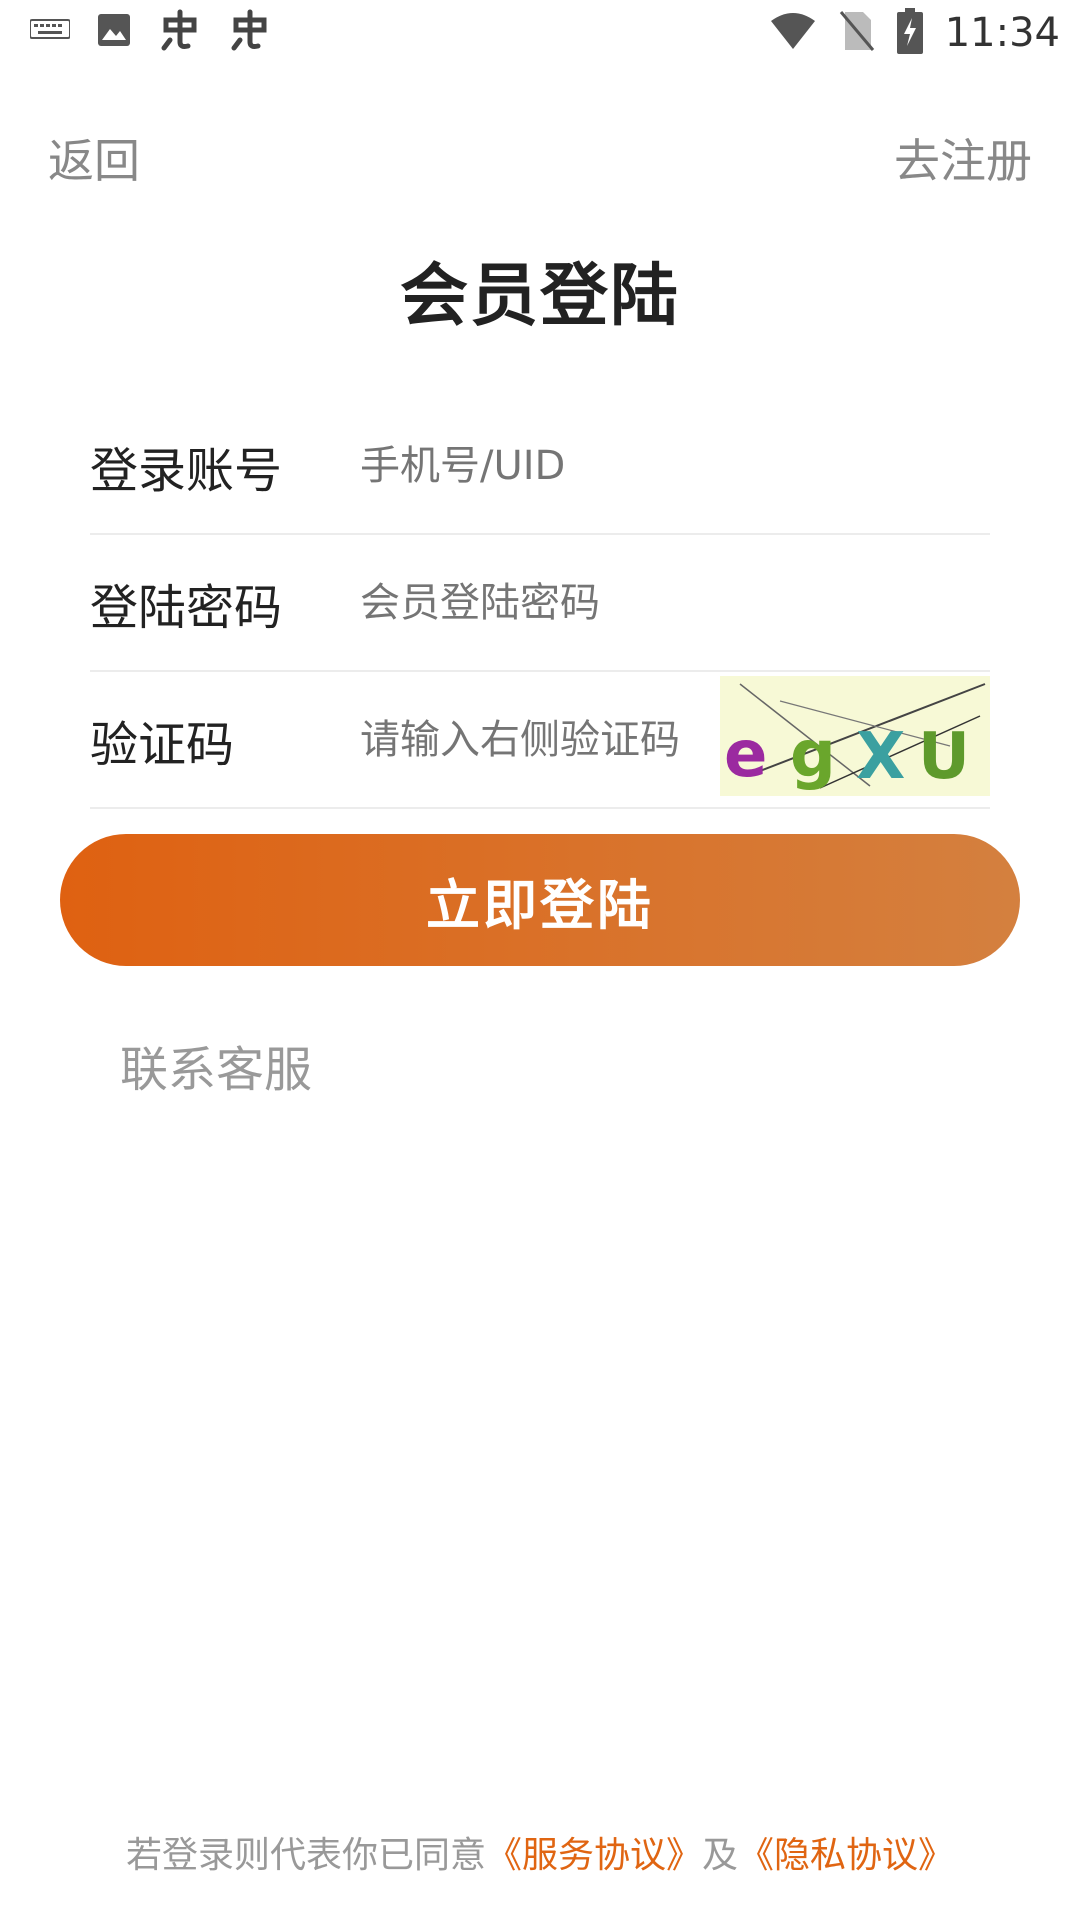  What do you see at coordinates (944, 757) in the screenshot?
I see `captcha-char: U` at bounding box center [944, 757].